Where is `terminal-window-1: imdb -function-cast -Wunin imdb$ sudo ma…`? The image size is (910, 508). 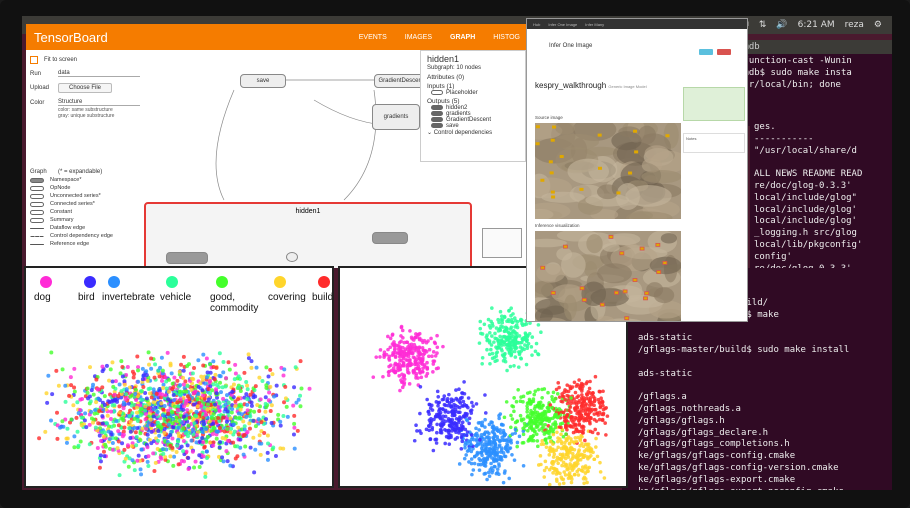
terminal-window-1: imdb -function-cast -Wunin imdb$ sudo ma… is located at coordinates (813, 83).